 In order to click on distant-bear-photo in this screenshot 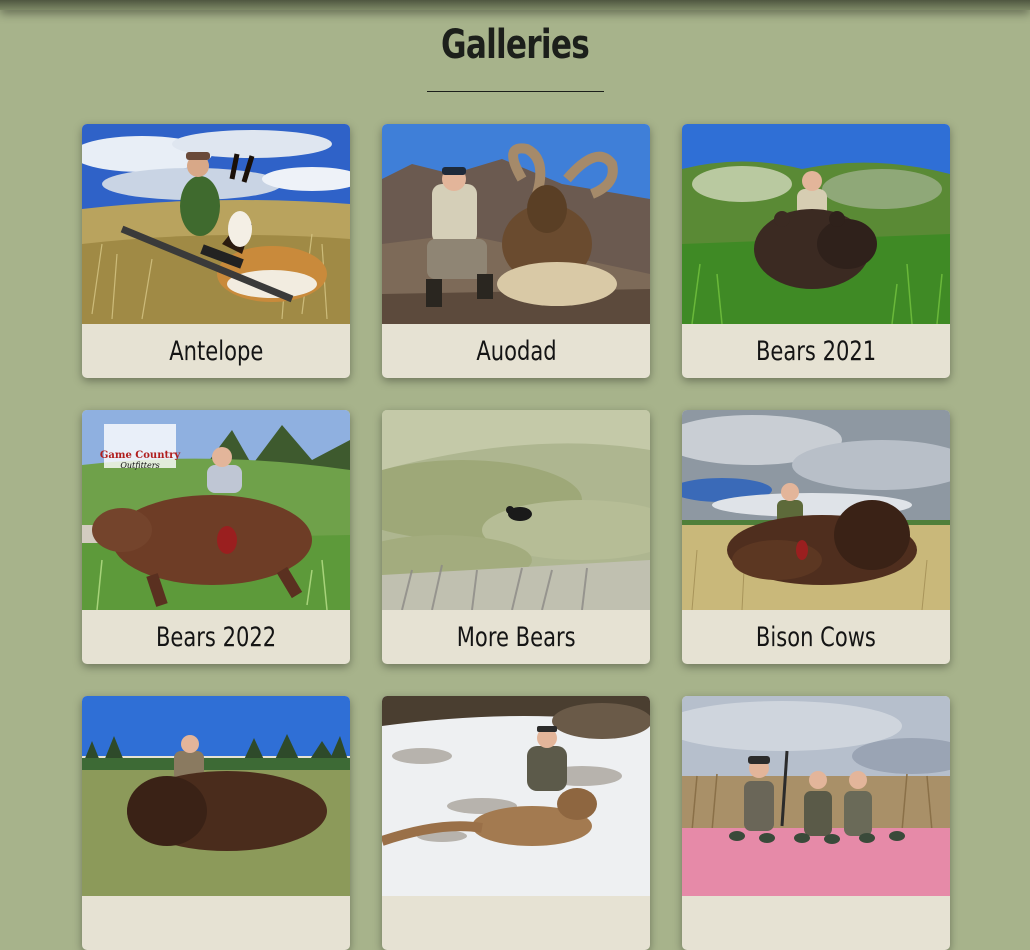, I will do `click(516, 510)`.